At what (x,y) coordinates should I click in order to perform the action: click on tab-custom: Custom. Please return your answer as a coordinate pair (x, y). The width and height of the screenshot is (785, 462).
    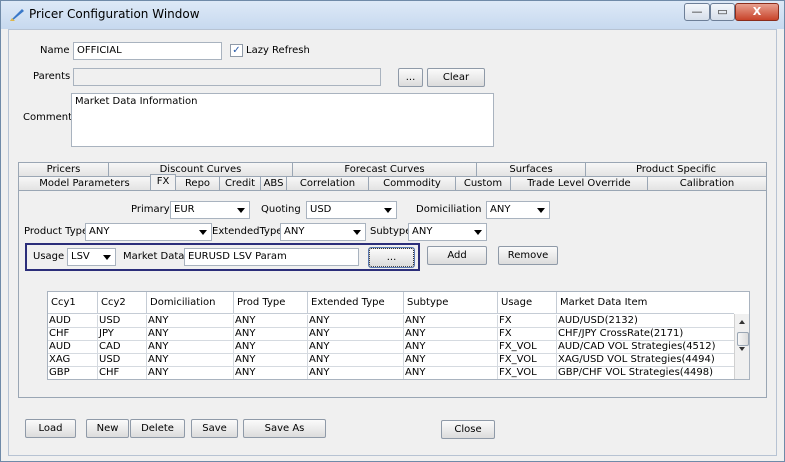
    Looking at the image, I should click on (483, 183).